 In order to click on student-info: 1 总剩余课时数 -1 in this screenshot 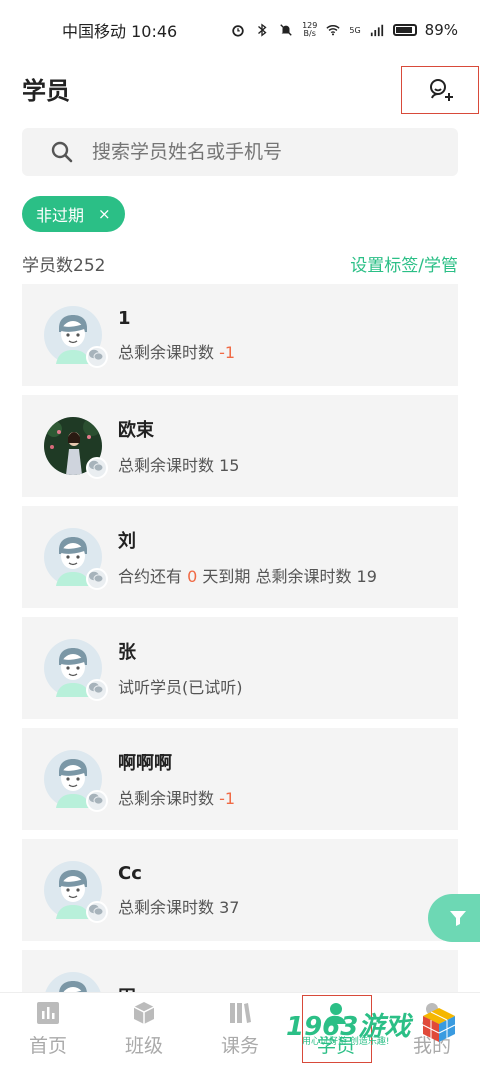, I will do `click(176, 335)`.